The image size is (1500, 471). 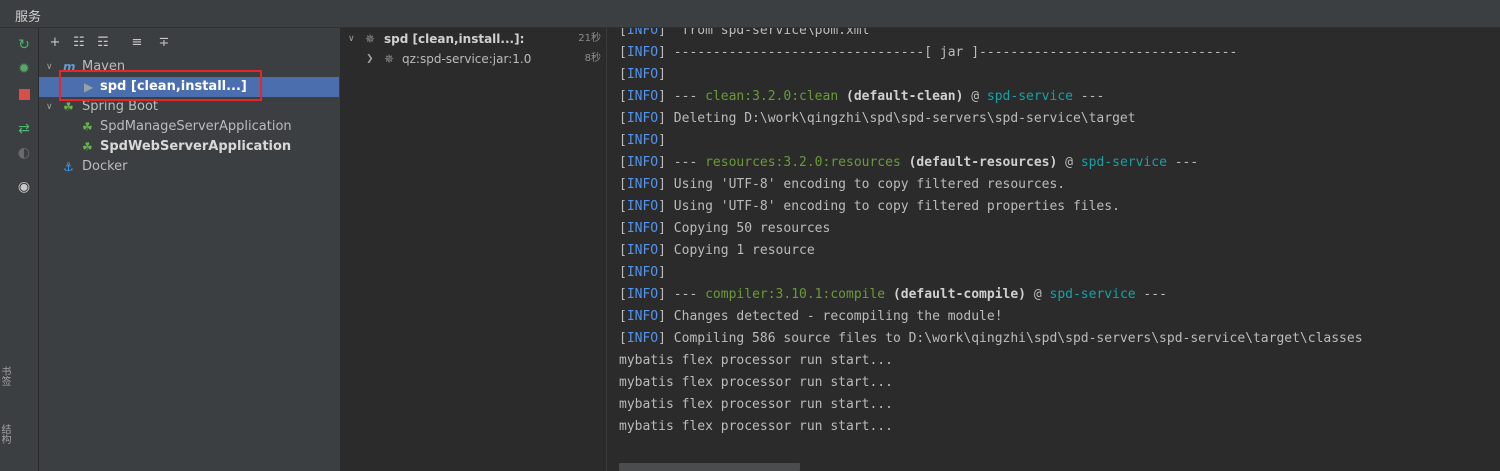 What do you see at coordinates (164, 42) in the screenshot?
I see `collapse-all-icon: ∓` at bounding box center [164, 42].